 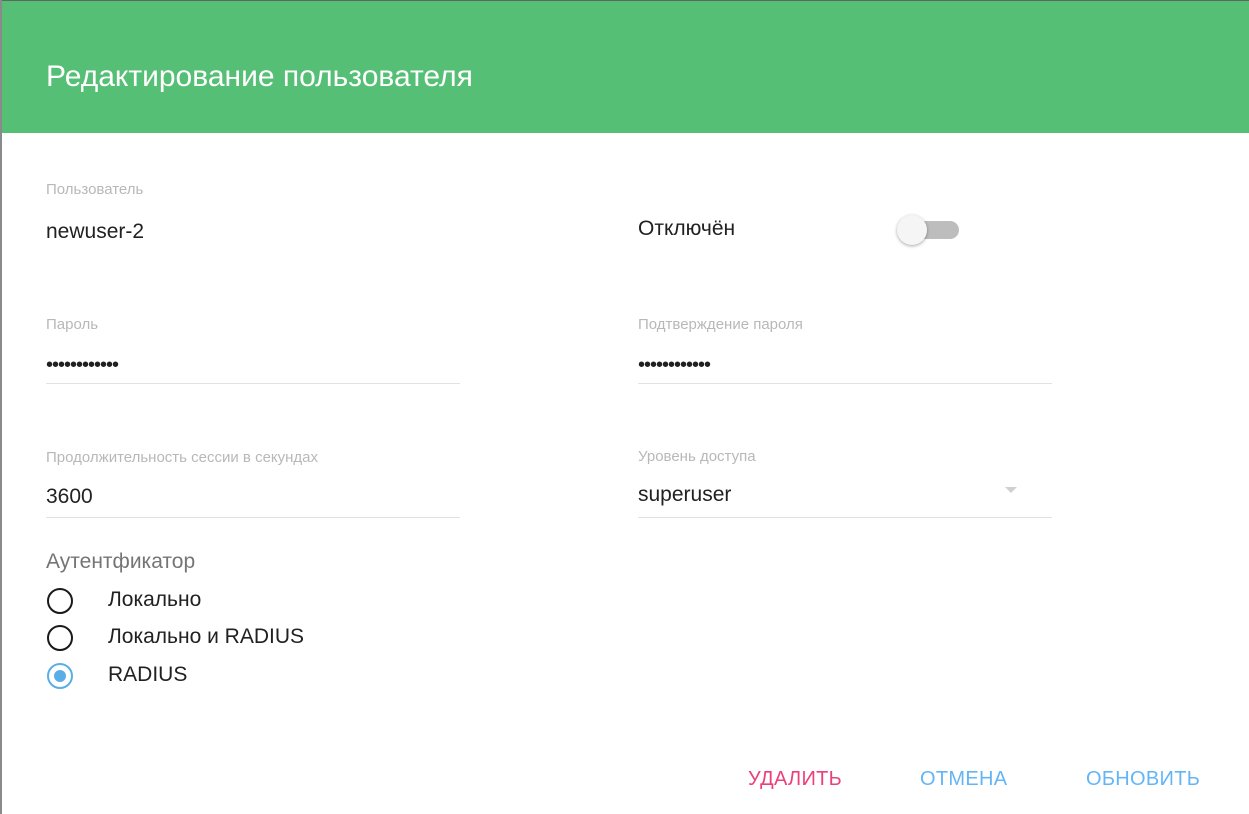 What do you see at coordinates (845, 517) in the screenshot?
I see `access-level-underline` at bounding box center [845, 517].